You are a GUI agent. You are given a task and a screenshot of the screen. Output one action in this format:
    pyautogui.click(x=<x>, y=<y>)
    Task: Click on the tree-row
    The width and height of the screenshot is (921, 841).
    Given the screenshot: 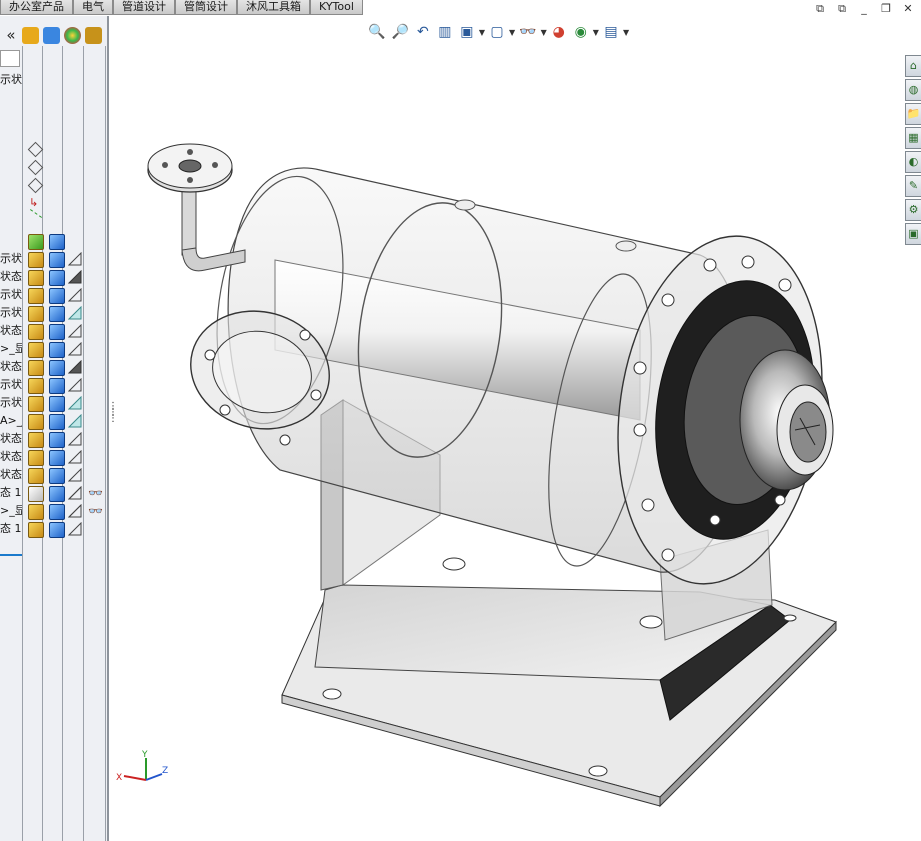 What is the action you would take?
    pyautogui.click(x=53, y=241)
    